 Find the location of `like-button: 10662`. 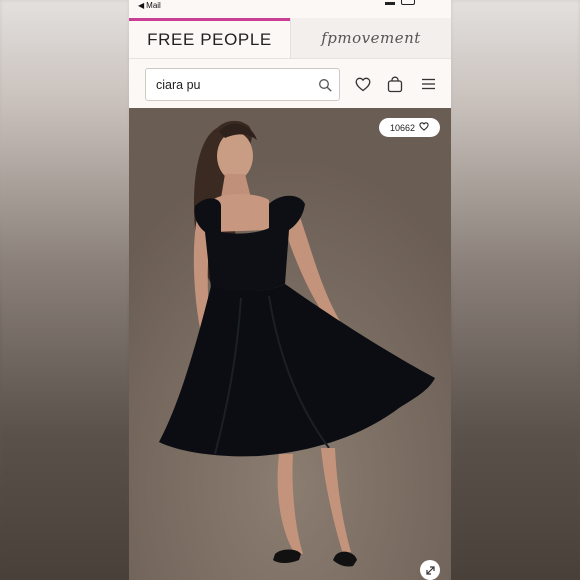

like-button: 10662 is located at coordinates (409, 127).